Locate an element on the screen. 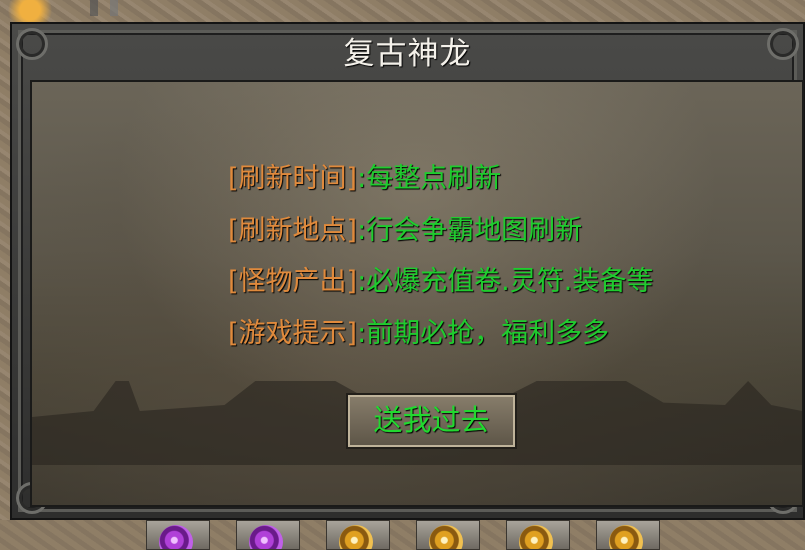 The width and height of the screenshot is (805, 550). send-me-there-button: 送我过去 is located at coordinates (431, 421).